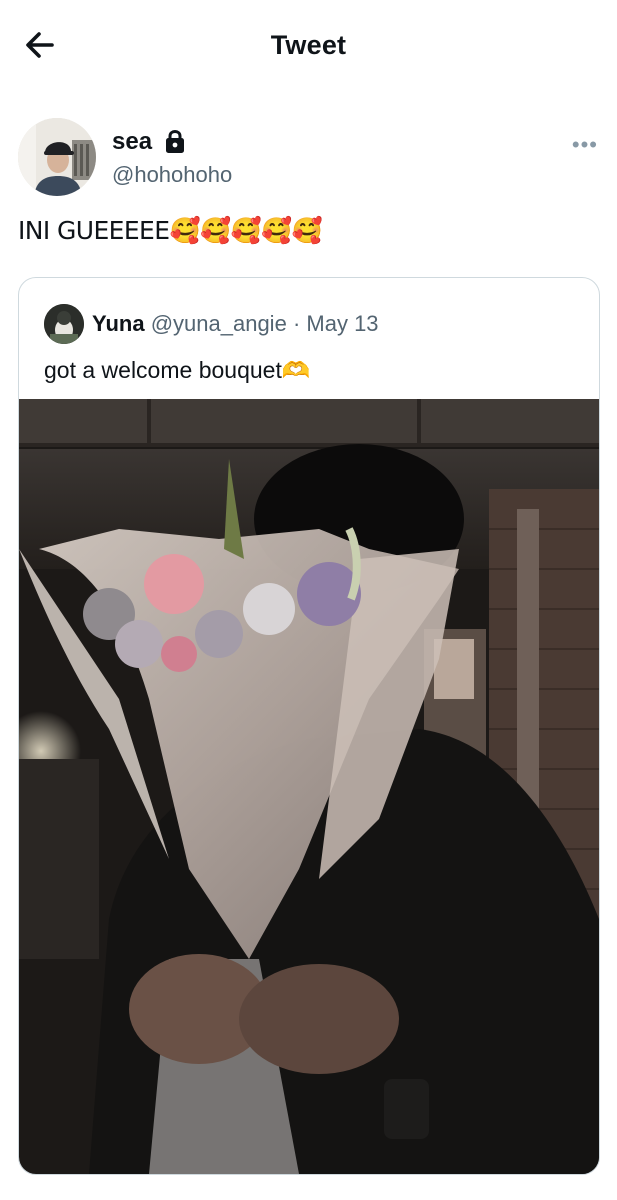  I want to click on quoted-author-avatar, so click(64, 324).